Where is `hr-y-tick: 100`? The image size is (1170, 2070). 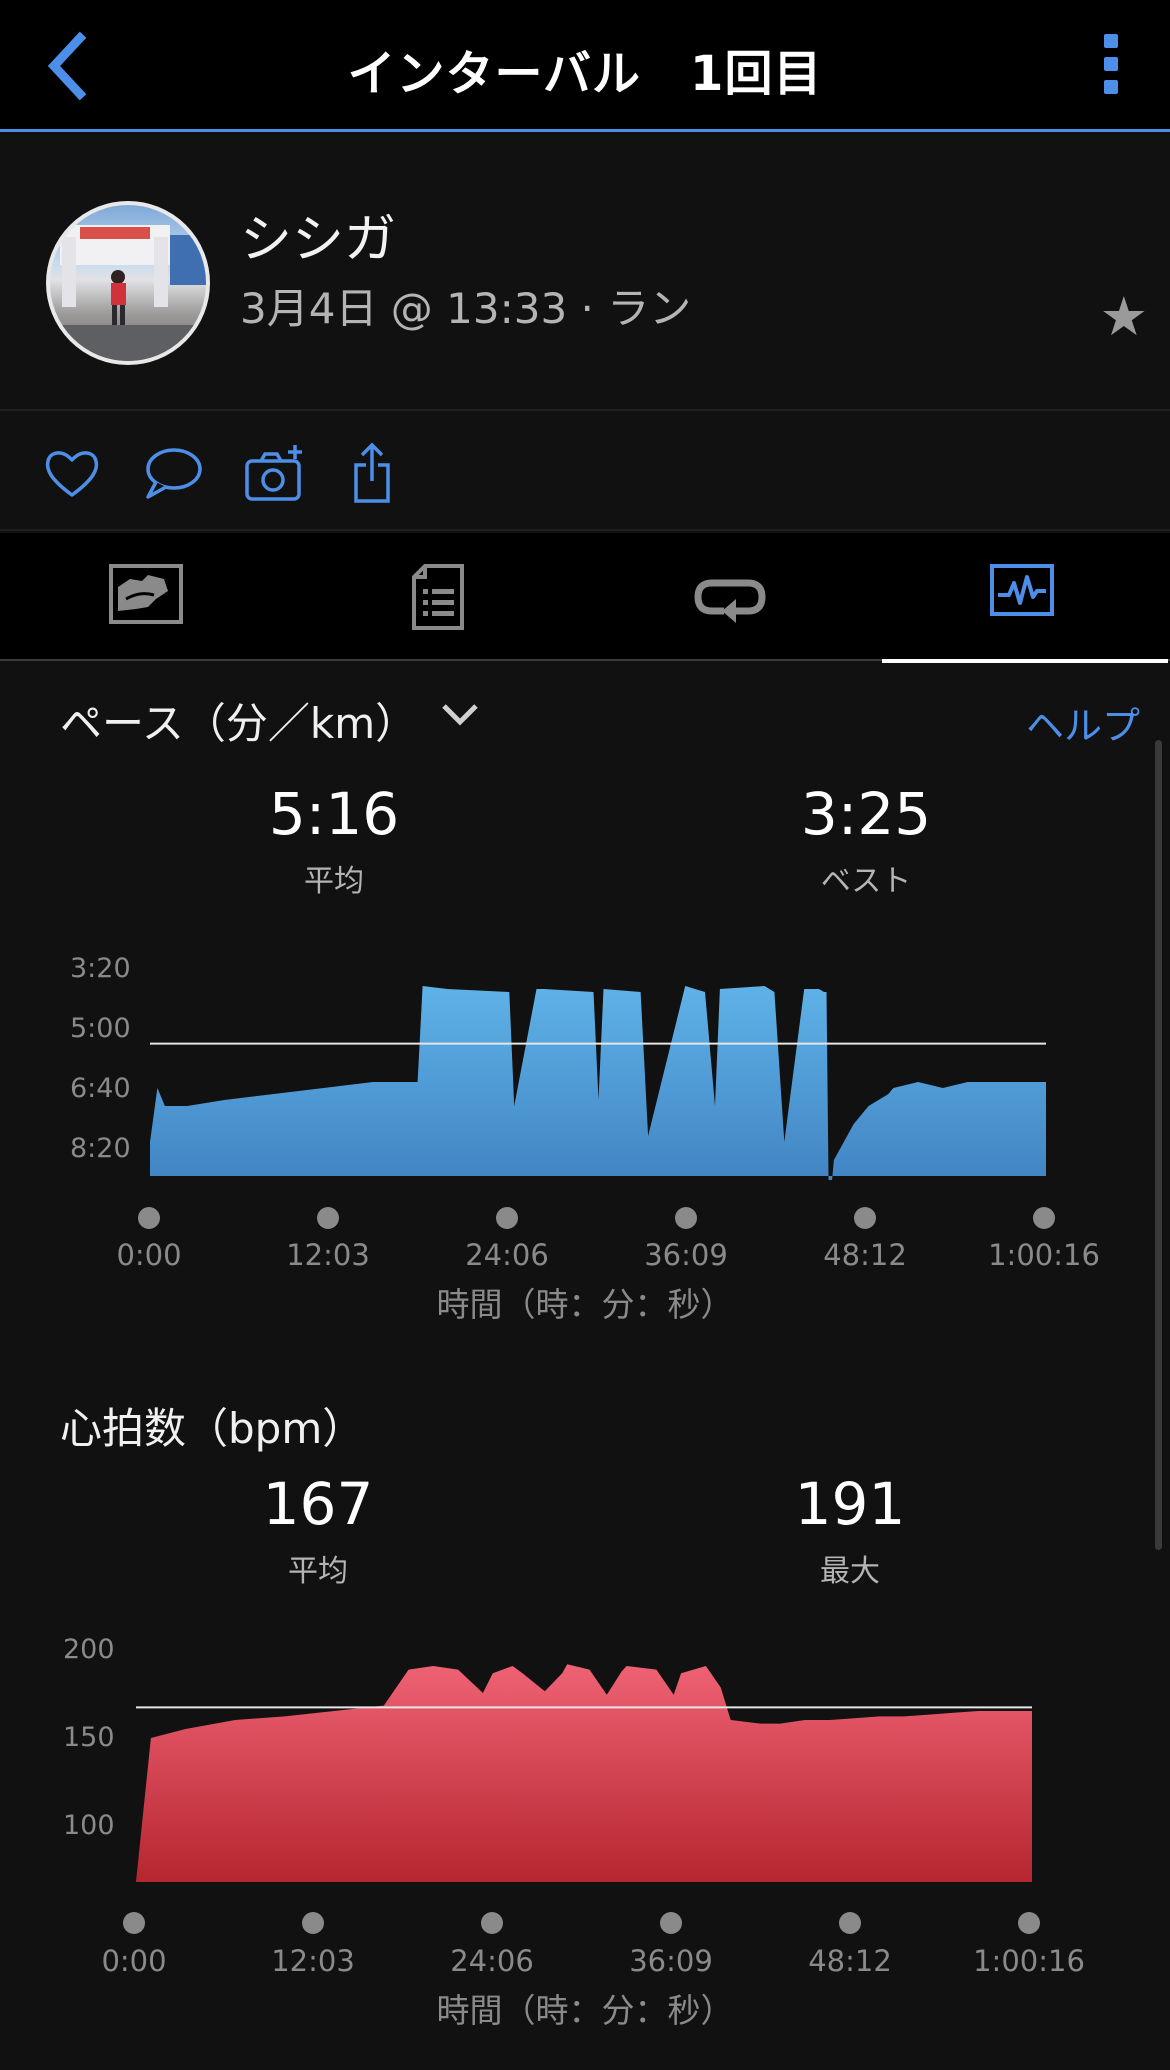
hr-y-tick: 100 is located at coordinates (89, 1825).